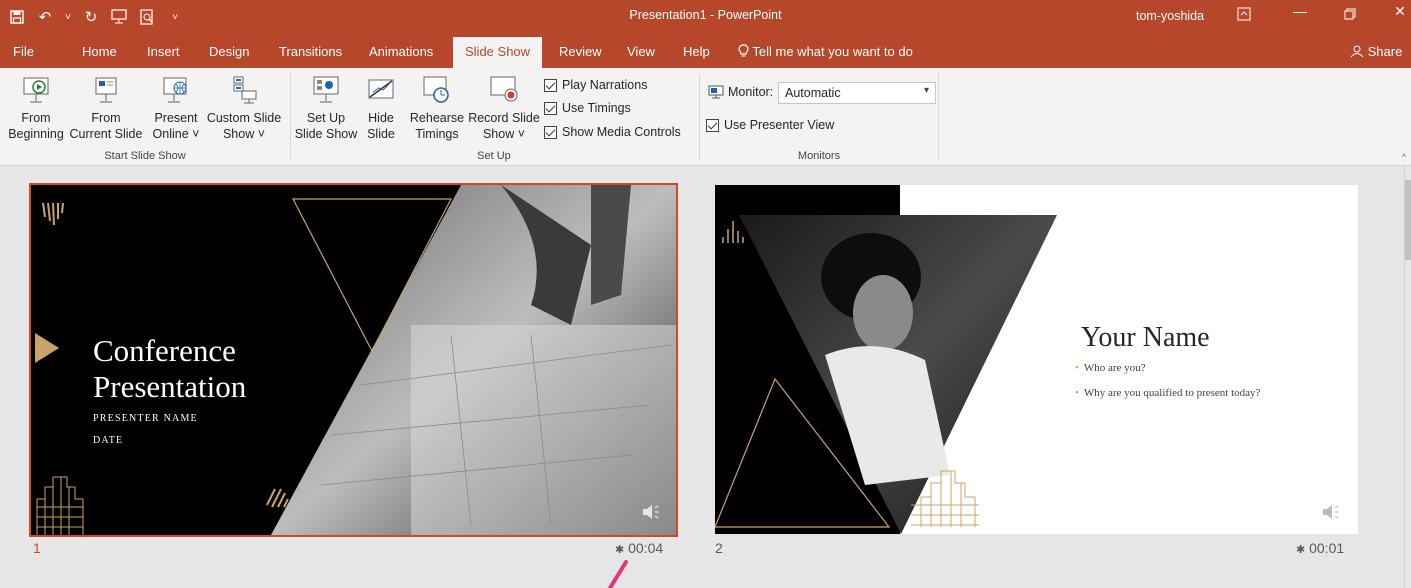 This screenshot has height=588, width=1411. I want to click on monitor-dropdown: Automatic ▾, so click(857, 93).